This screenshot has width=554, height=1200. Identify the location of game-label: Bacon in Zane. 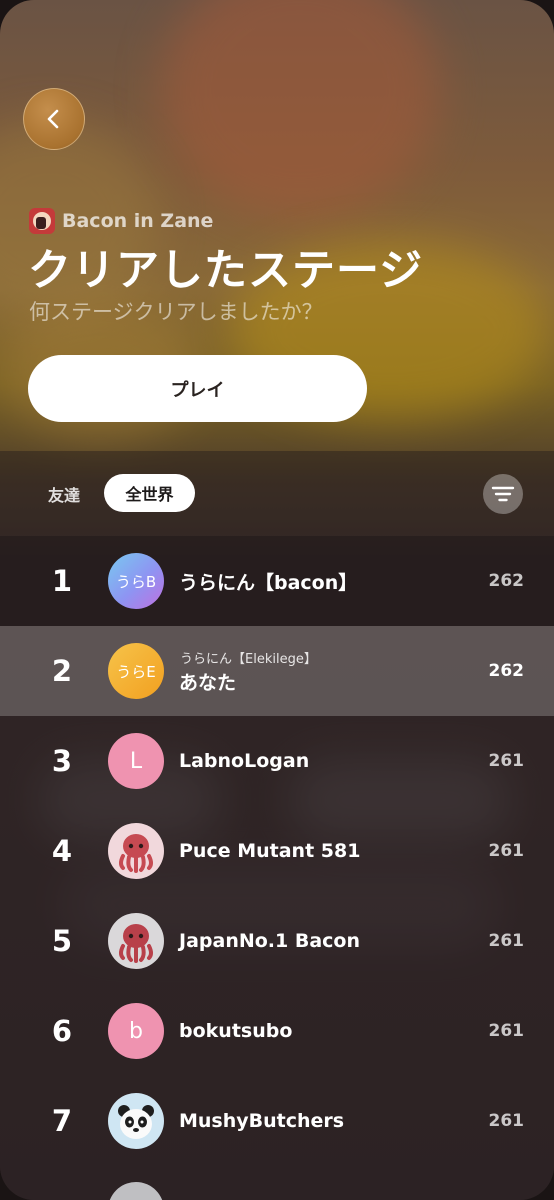
(121, 221).